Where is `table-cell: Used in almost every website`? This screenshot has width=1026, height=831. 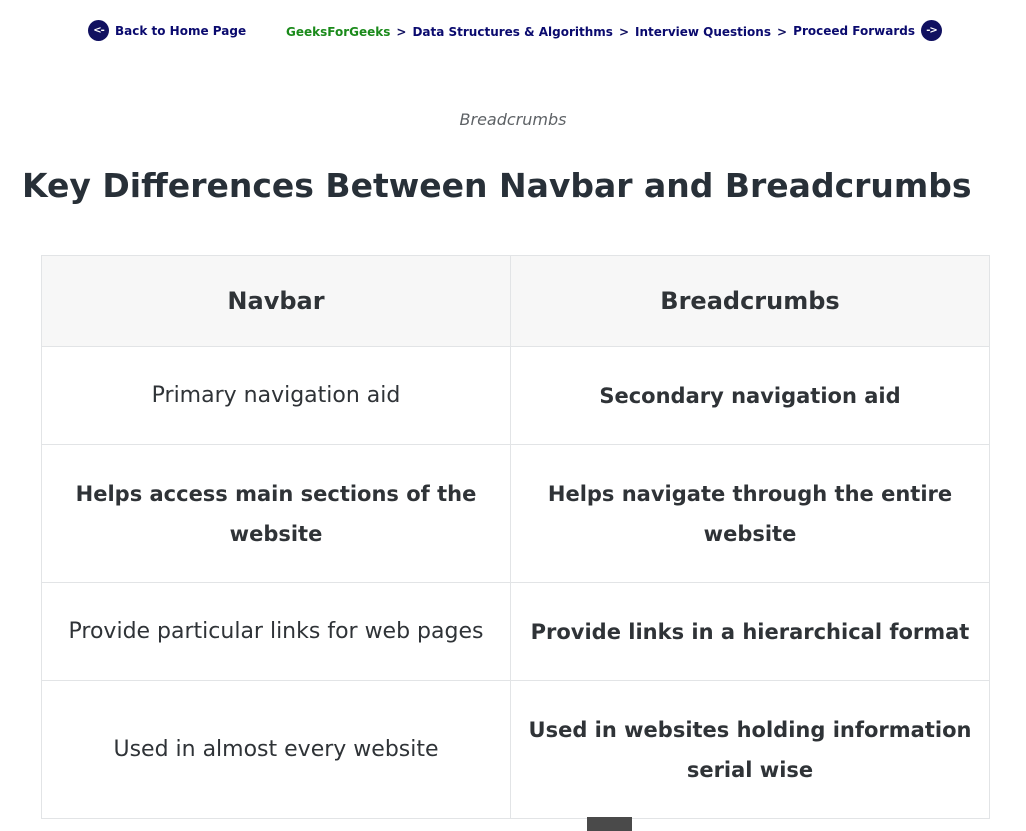
table-cell: Used in almost every website is located at coordinates (276, 749).